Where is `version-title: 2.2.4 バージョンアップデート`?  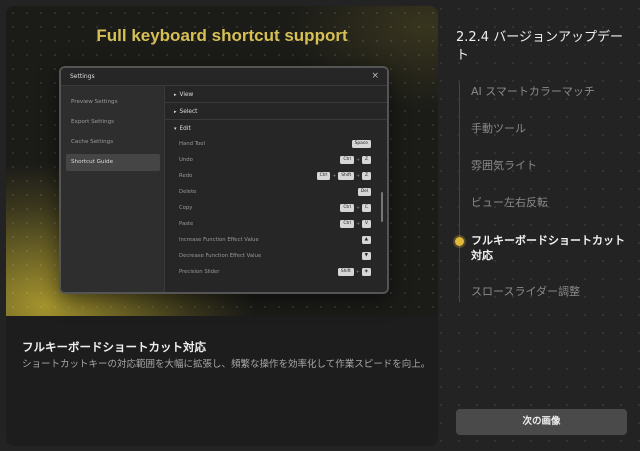
version-title: 2.2.4 バージョンアップデート is located at coordinates (539, 46).